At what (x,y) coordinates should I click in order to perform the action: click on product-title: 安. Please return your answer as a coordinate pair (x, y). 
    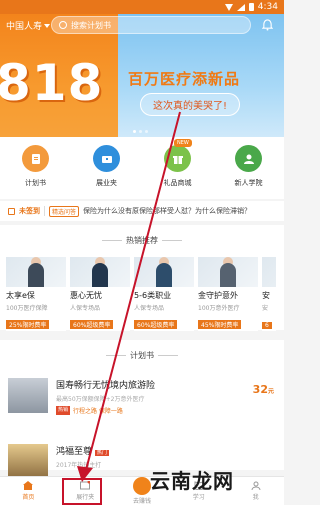
    Looking at the image, I should click on (266, 295).